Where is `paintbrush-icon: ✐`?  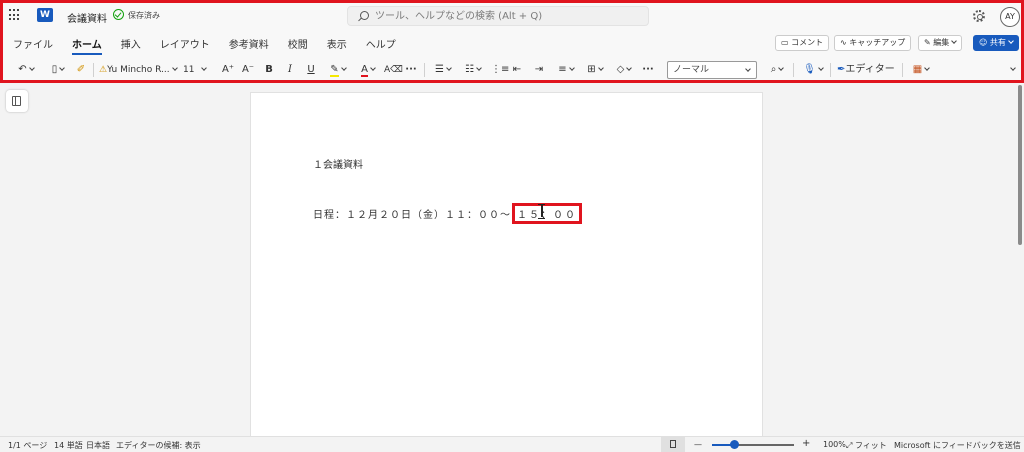
paintbrush-icon: ✐ is located at coordinates (81, 69).